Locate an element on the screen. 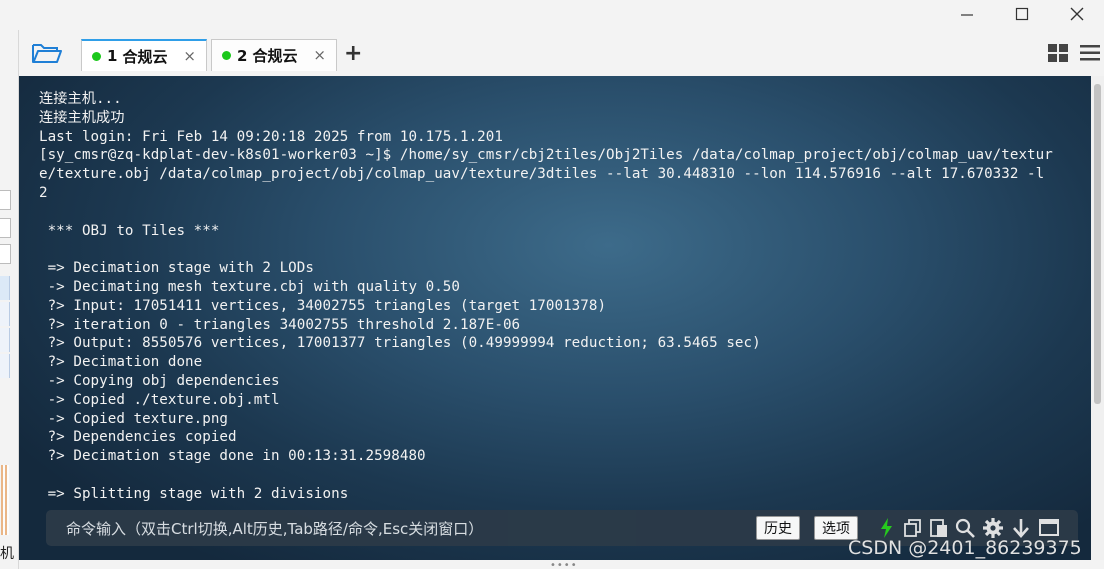 Image resolution: width=1104 pixels, height=569 pixels. grid-icon is located at coordinates (1058, 53).